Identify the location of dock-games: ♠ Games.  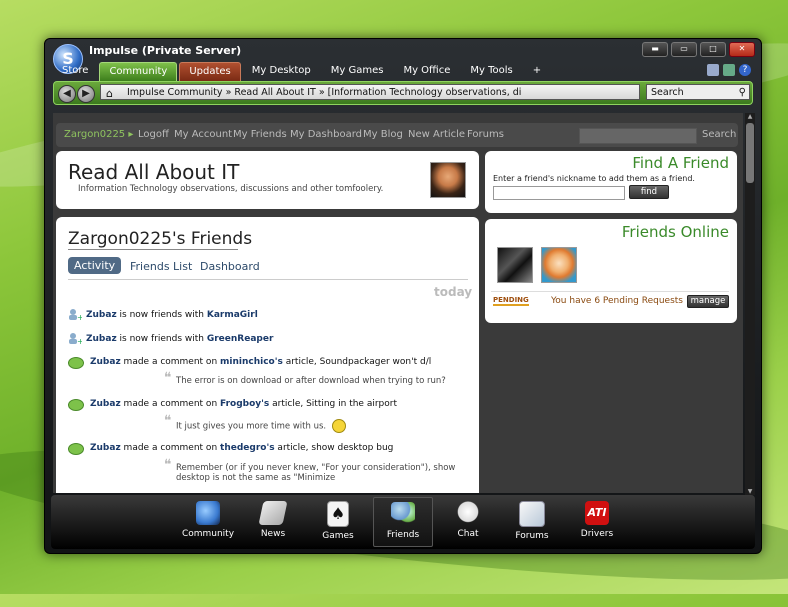
(338, 521).